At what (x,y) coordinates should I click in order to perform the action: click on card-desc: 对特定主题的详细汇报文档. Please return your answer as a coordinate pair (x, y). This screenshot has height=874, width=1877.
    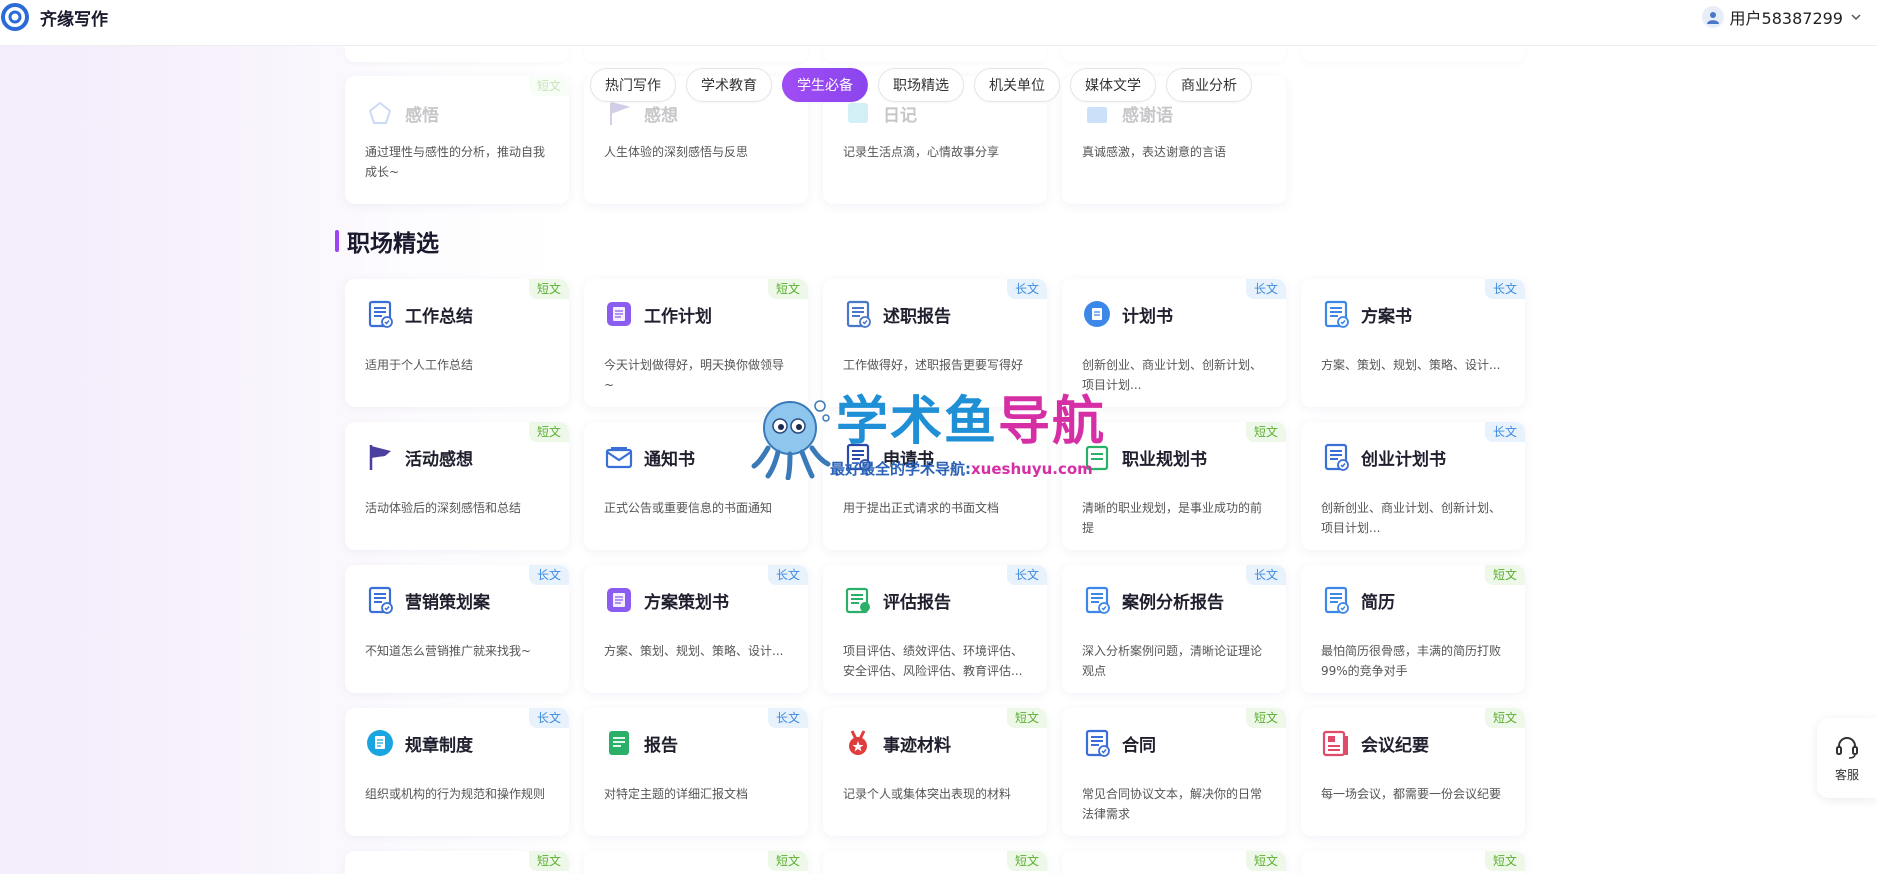
    Looking at the image, I should click on (676, 794).